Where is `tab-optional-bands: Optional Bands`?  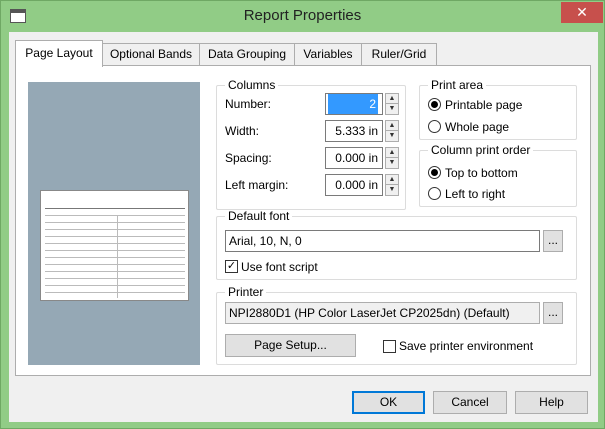 tab-optional-bands: Optional Bands is located at coordinates (151, 54).